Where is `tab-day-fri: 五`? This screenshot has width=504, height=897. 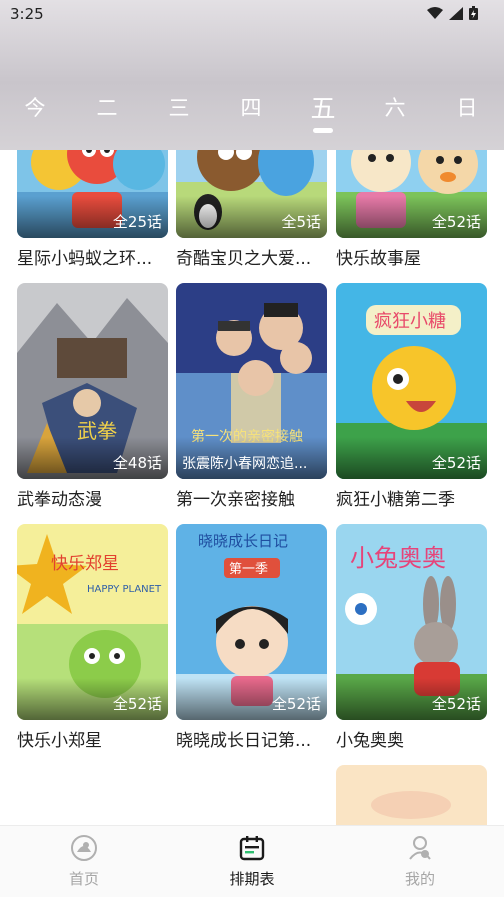 tab-day-fri: 五 is located at coordinates (323, 107).